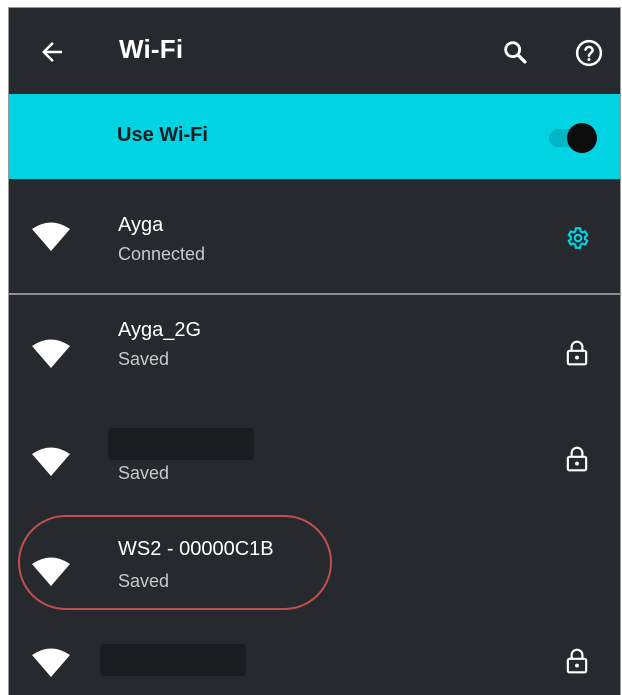 The width and height of the screenshot is (622, 695). What do you see at coordinates (582, 138) in the screenshot?
I see `toggle-thumb` at bounding box center [582, 138].